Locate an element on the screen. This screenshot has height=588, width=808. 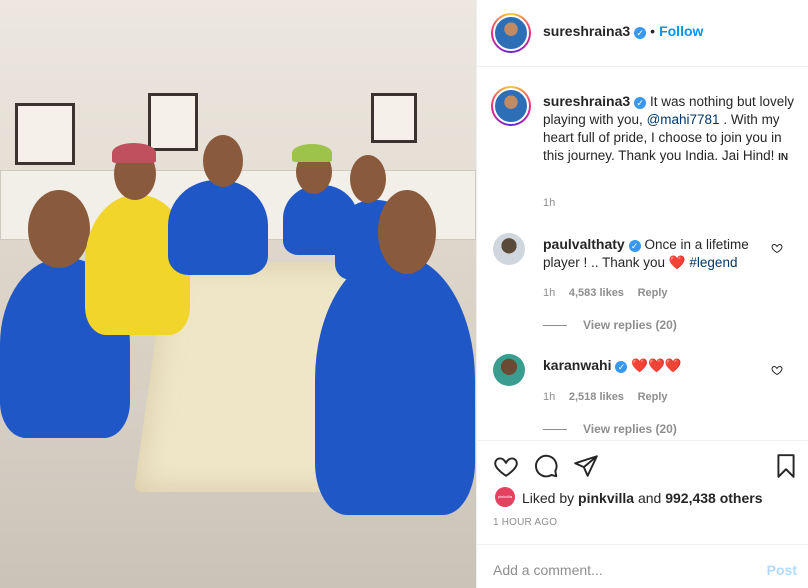
caption-username: sureshraina3 is located at coordinates (586, 101).